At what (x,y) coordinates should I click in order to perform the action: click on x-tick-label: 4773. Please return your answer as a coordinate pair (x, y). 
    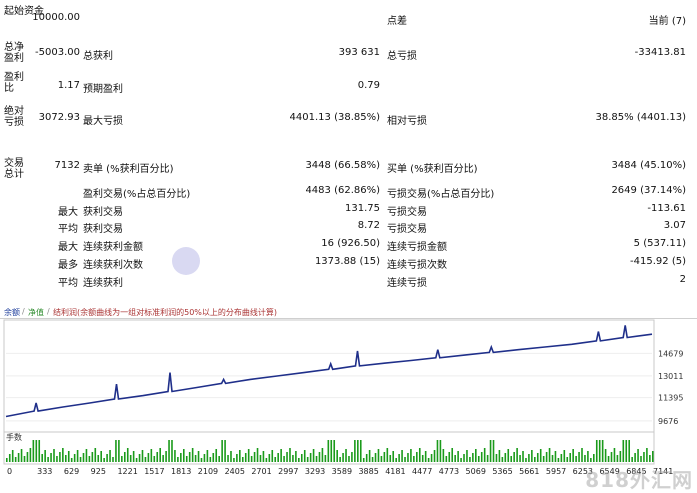
    Looking at the image, I should click on (449, 471).